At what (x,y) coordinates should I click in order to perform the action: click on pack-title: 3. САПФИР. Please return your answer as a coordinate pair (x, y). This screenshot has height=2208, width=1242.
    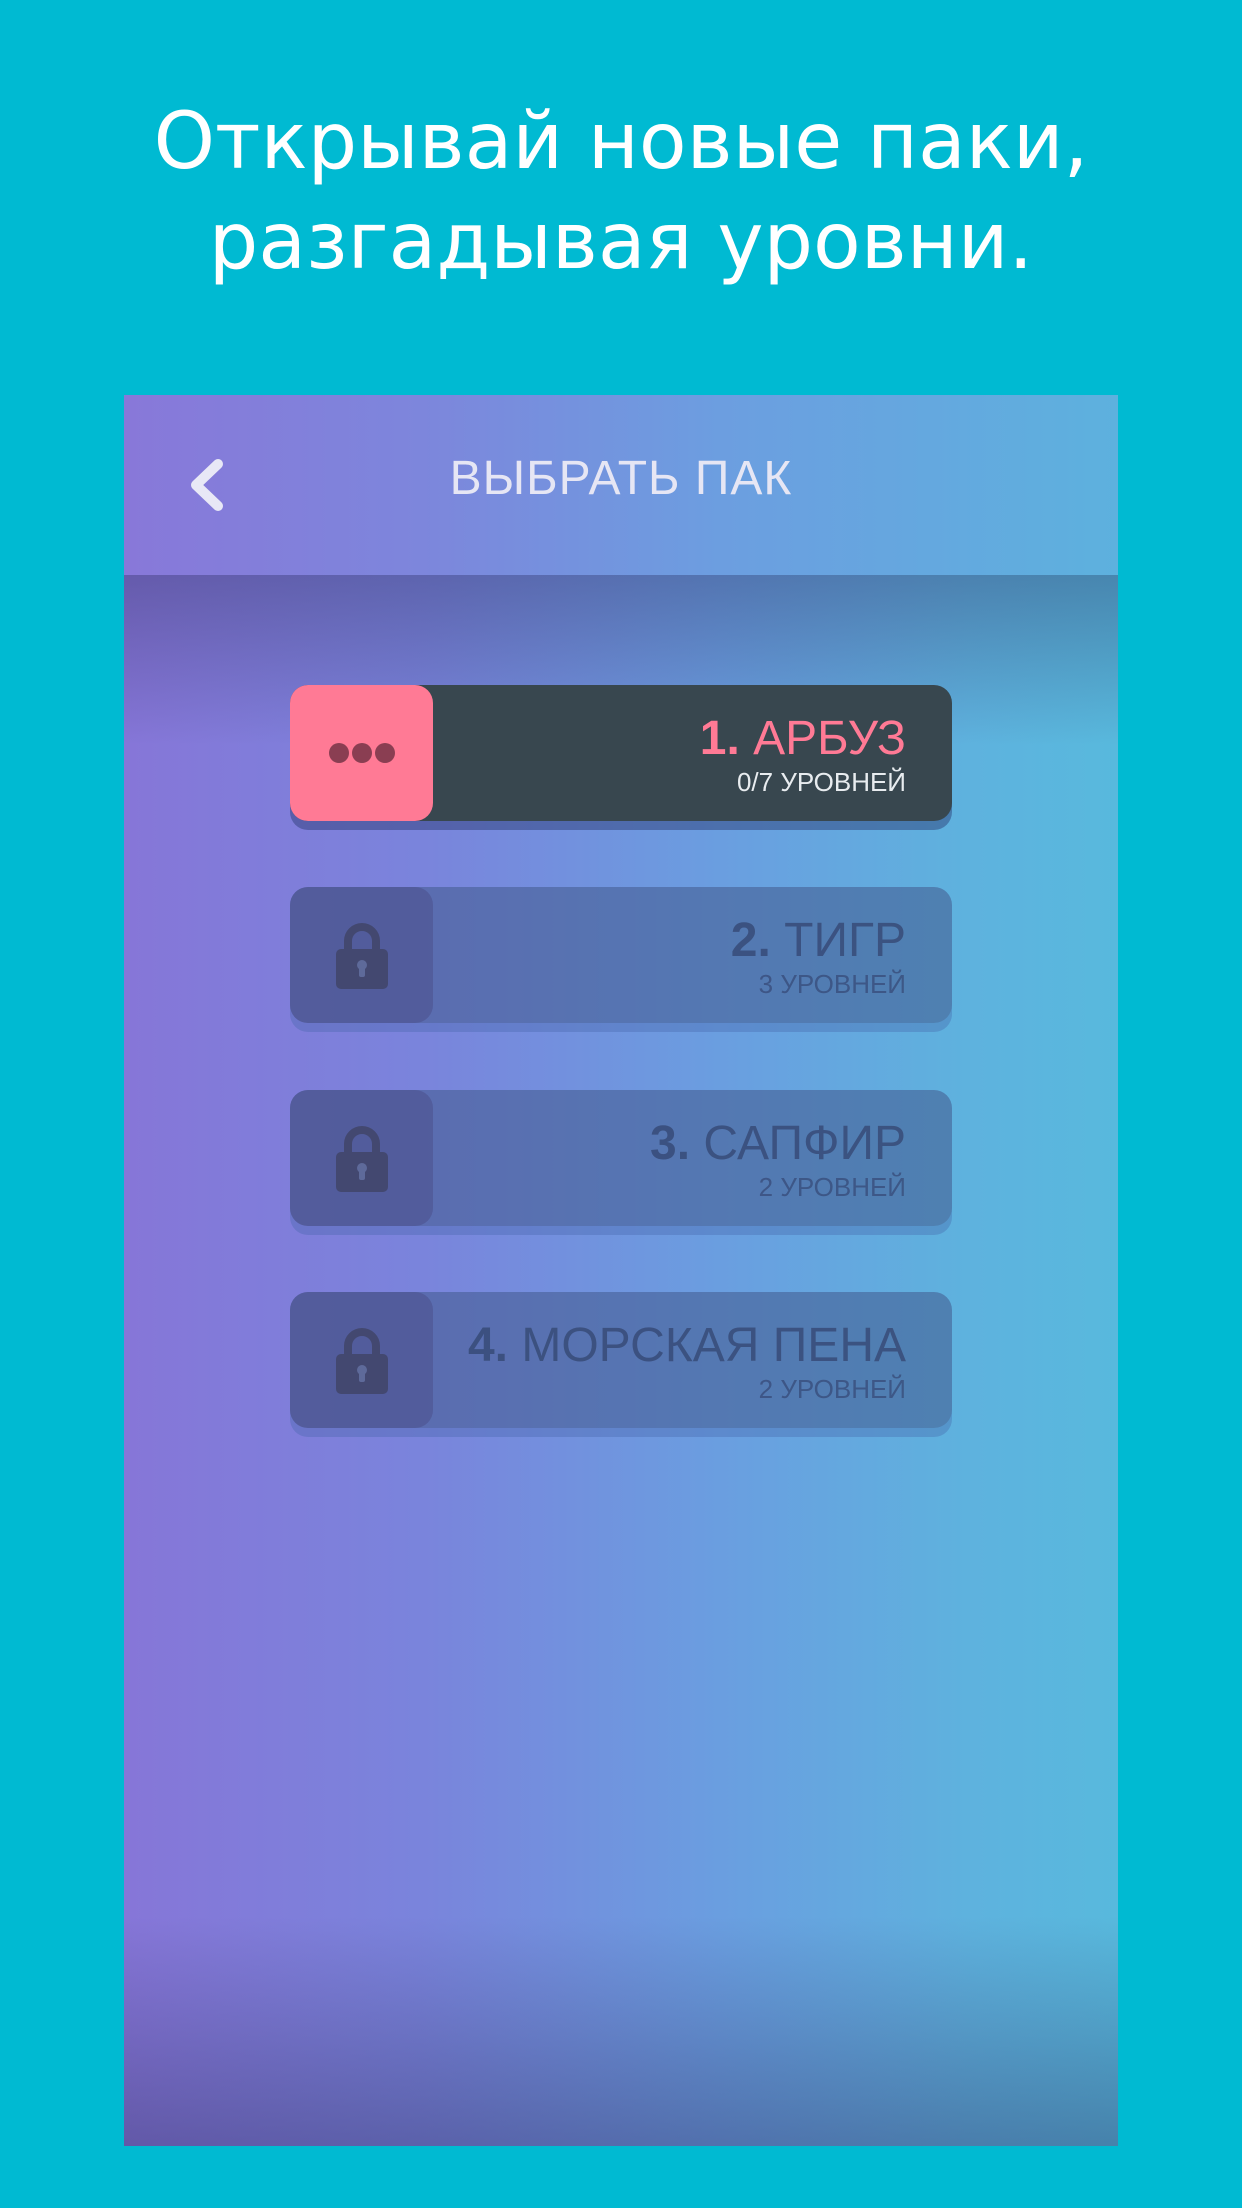
    Looking at the image, I should click on (778, 1144).